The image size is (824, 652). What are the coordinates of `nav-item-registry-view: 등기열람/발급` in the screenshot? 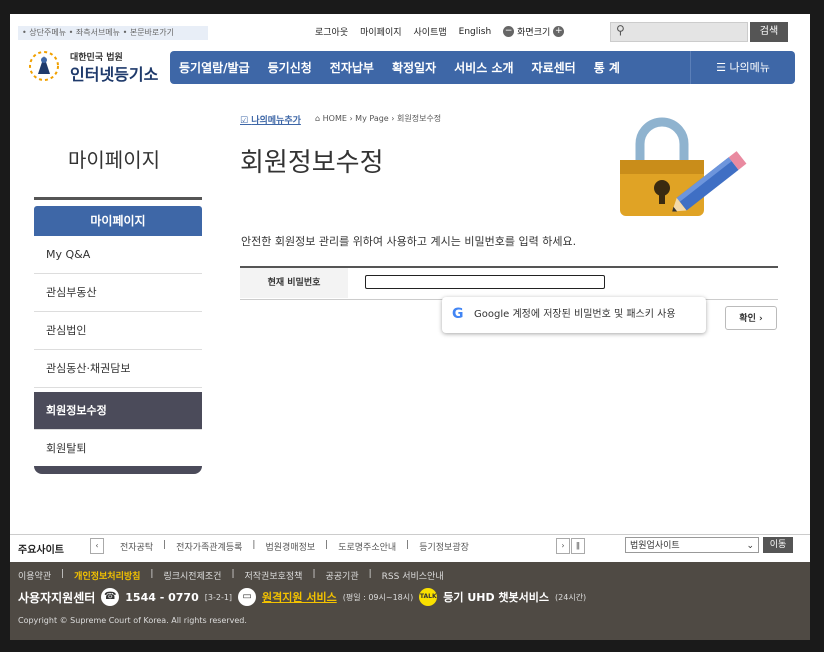 It's located at (214, 67).